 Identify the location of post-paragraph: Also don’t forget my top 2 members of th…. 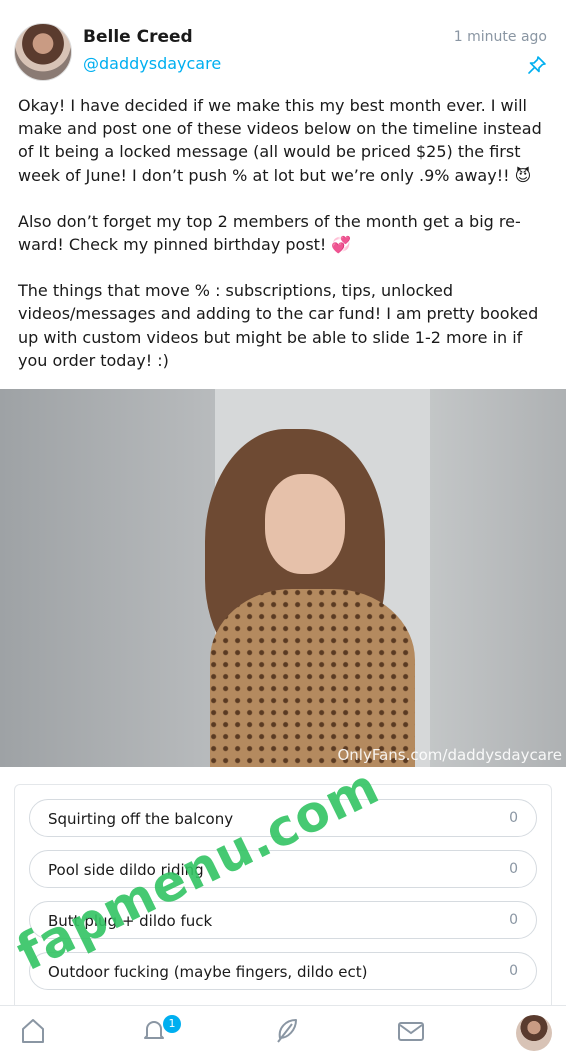
(269, 233).